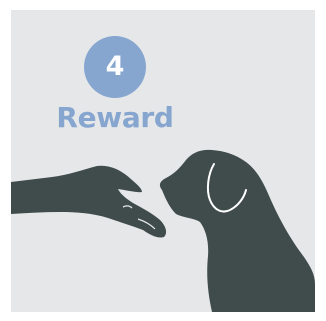 This screenshot has width=326, height=321. I want to click on hand-icon, so click(89, 201).